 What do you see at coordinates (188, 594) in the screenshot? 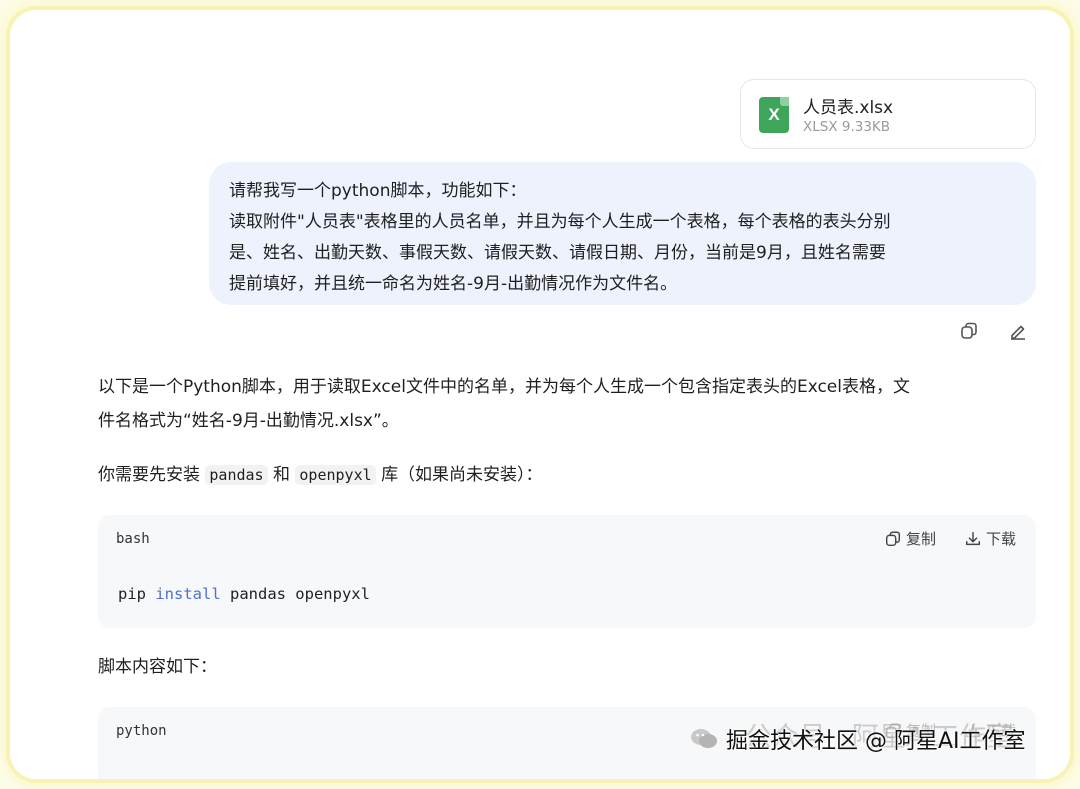
I see `code-keyword: install` at bounding box center [188, 594].